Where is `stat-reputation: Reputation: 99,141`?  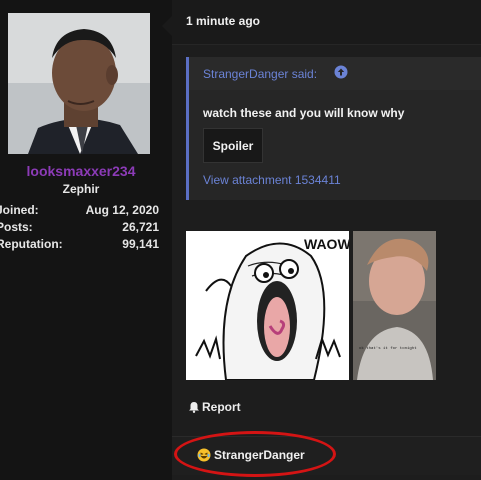 stat-reputation: Reputation: 99,141 is located at coordinates (81, 245).